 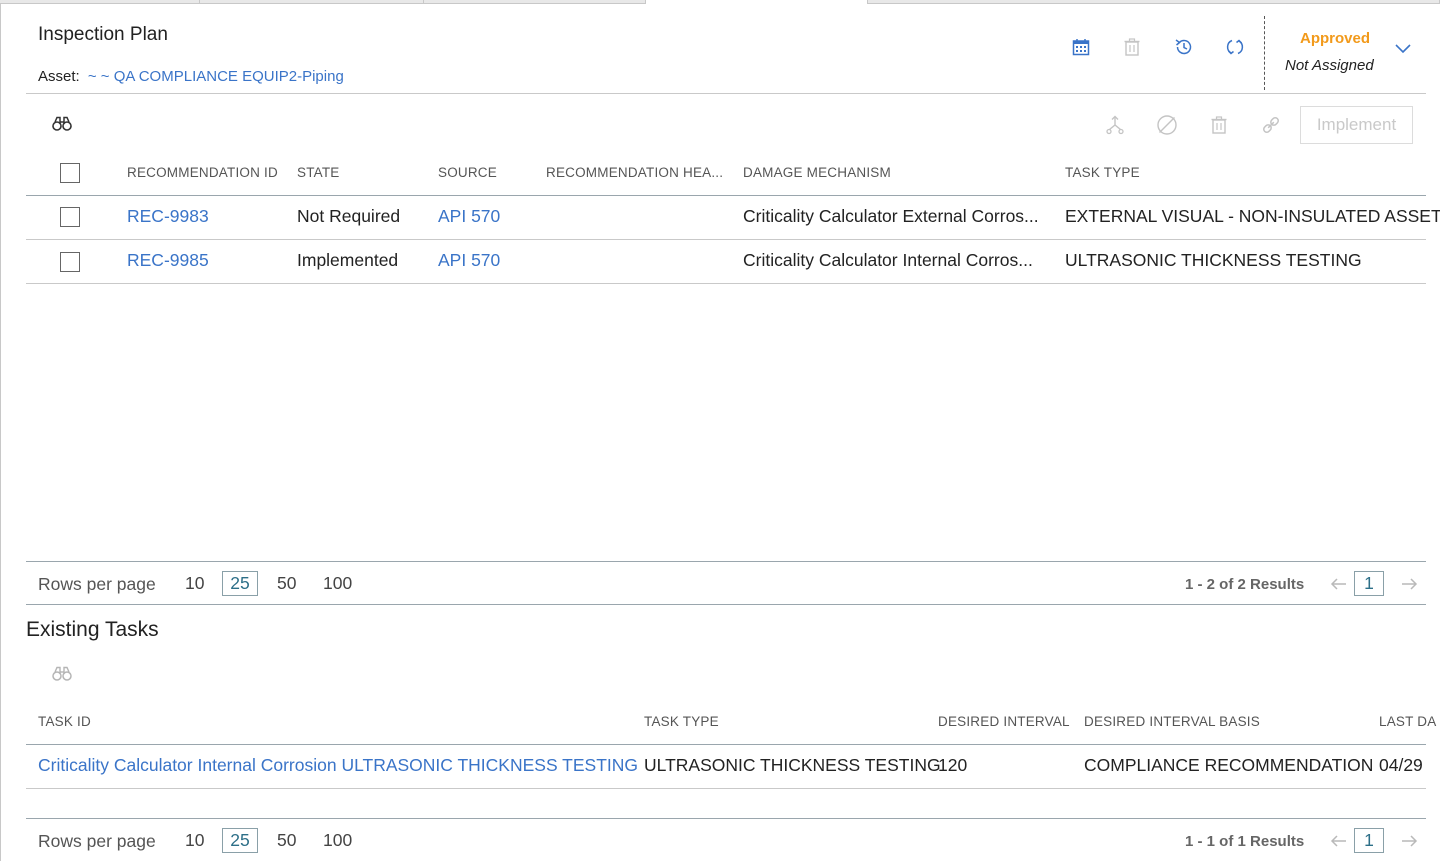 I want to click on column-header-desired-interval: DESIRED INTERVAL, so click(x=1004, y=721).